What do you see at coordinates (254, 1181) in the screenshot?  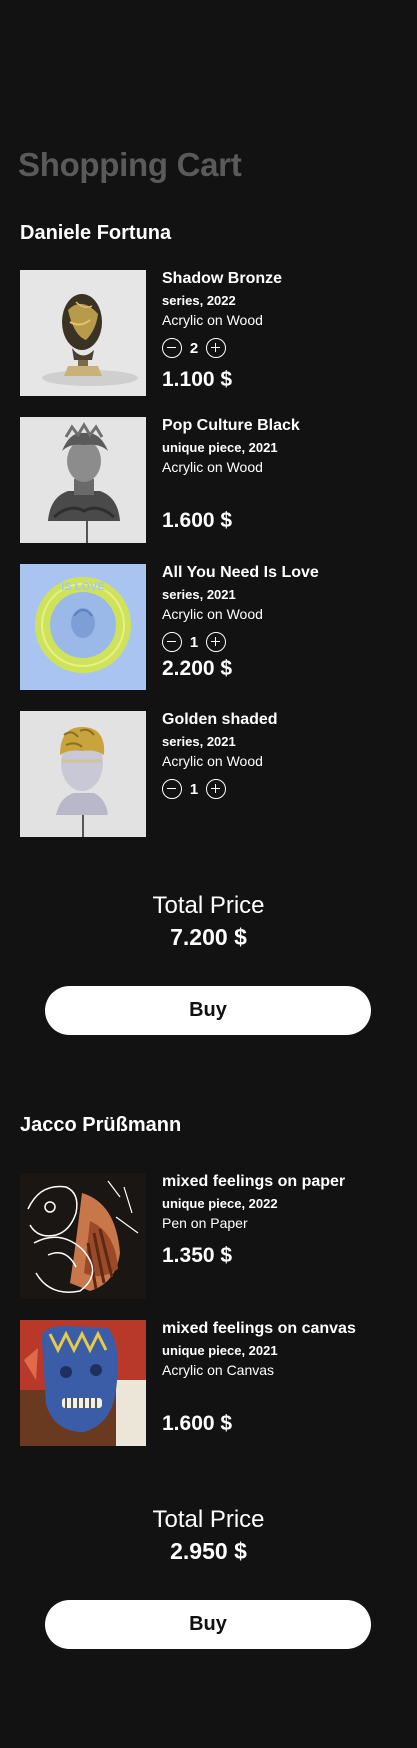 I see `item-title: mixed feelings on paper` at bounding box center [254, 1181].